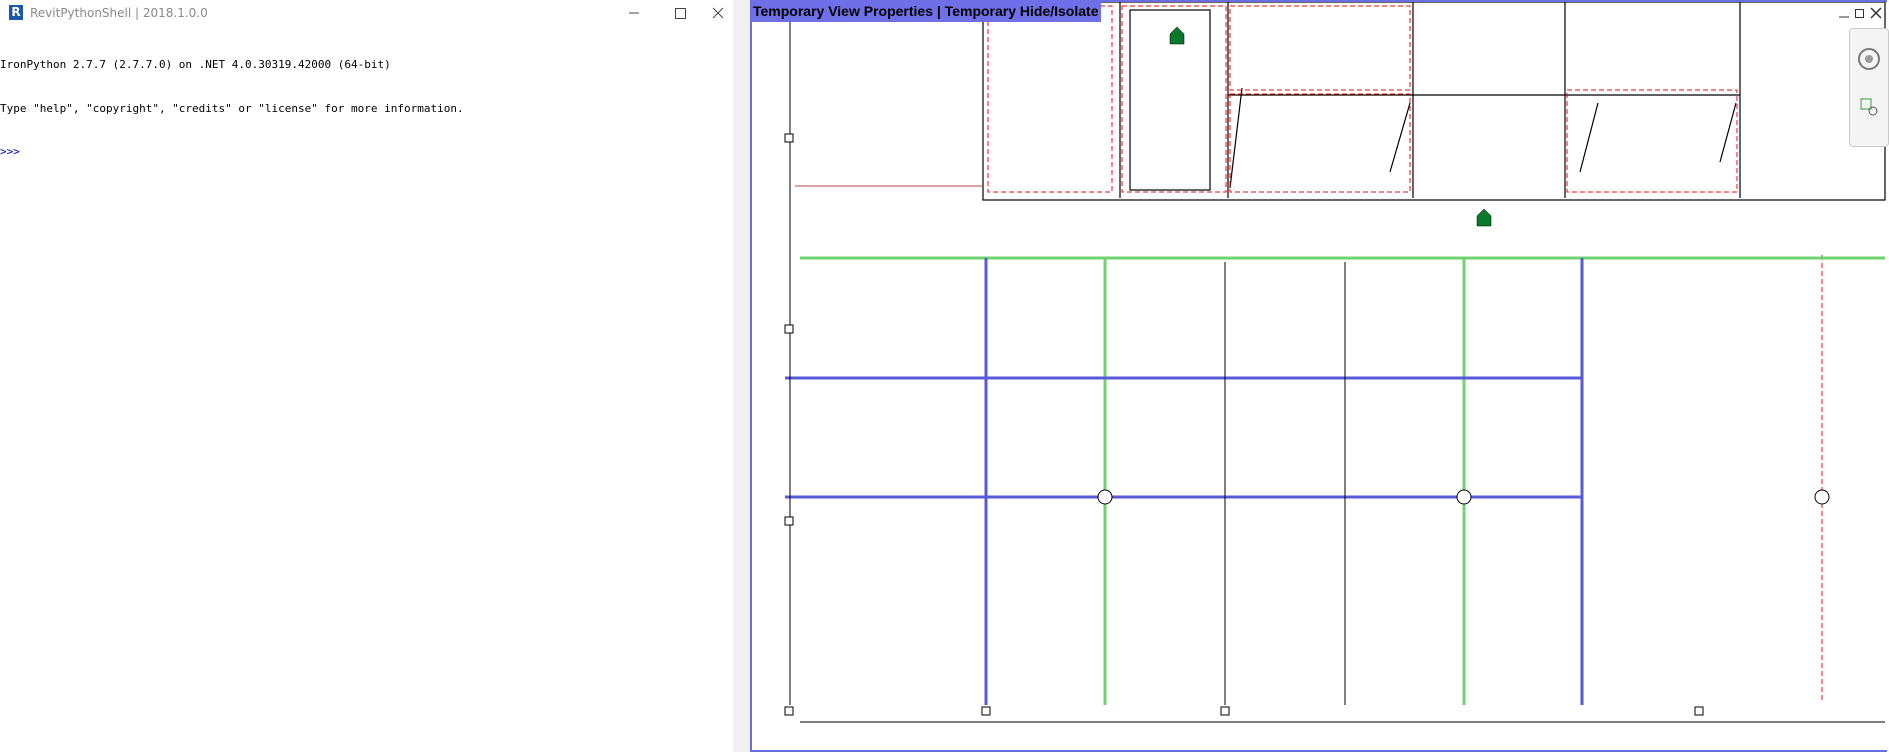 The image size is (1889, 752). What do you see at coordinates (366, 13) in the screenshot?
I see `title-bar: R RevitPythonShell | 2018.1.0.0` at bounding box center [366, 13].